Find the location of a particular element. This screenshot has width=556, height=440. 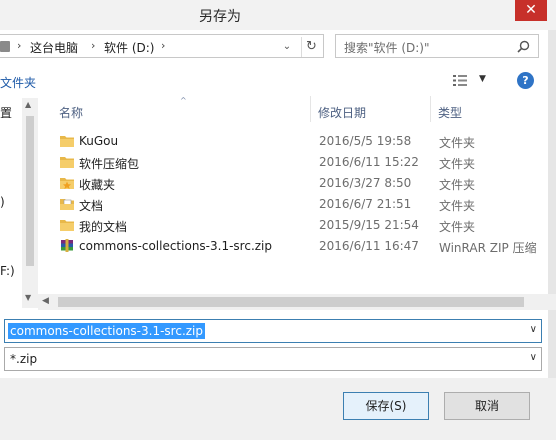

change-view-button: ▼ is located at coordinates (471, 81).